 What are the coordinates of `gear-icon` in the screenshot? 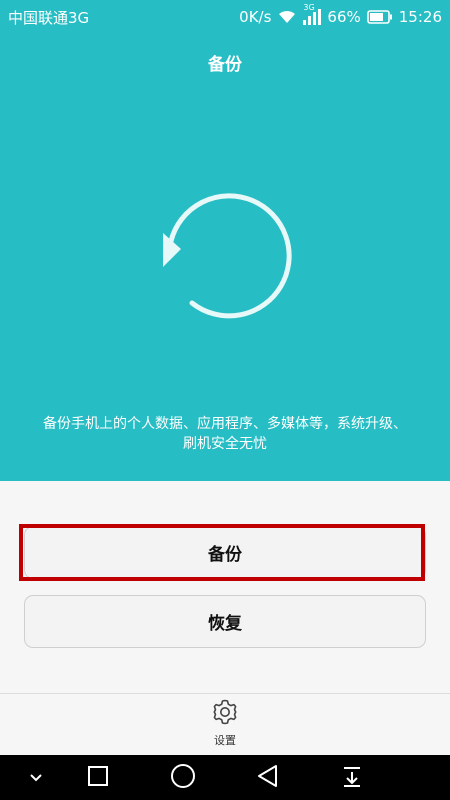 It's located at (225, 714).